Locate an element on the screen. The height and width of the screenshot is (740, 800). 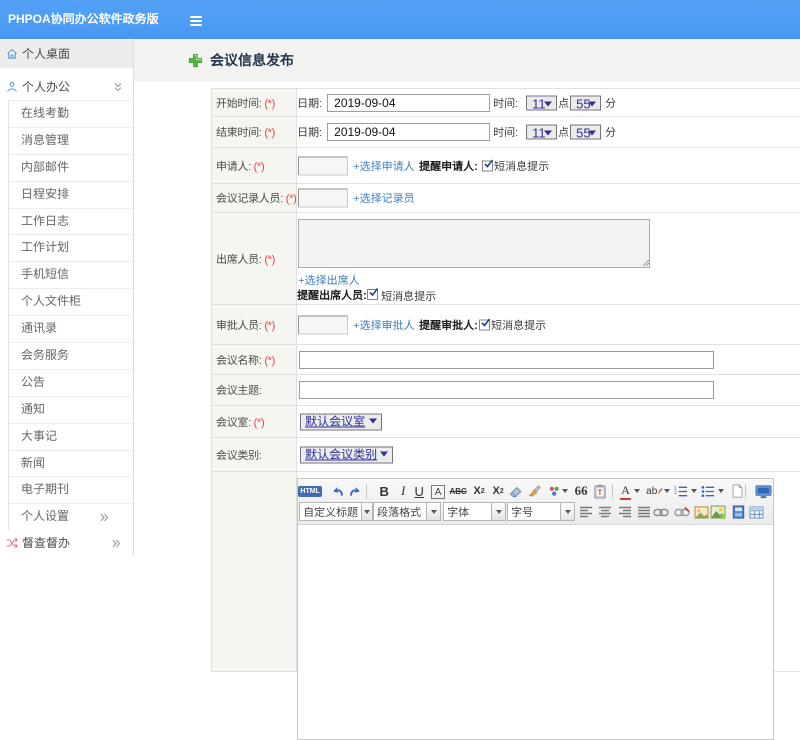
svg-text: 2 is located at coordinates (675, 491).